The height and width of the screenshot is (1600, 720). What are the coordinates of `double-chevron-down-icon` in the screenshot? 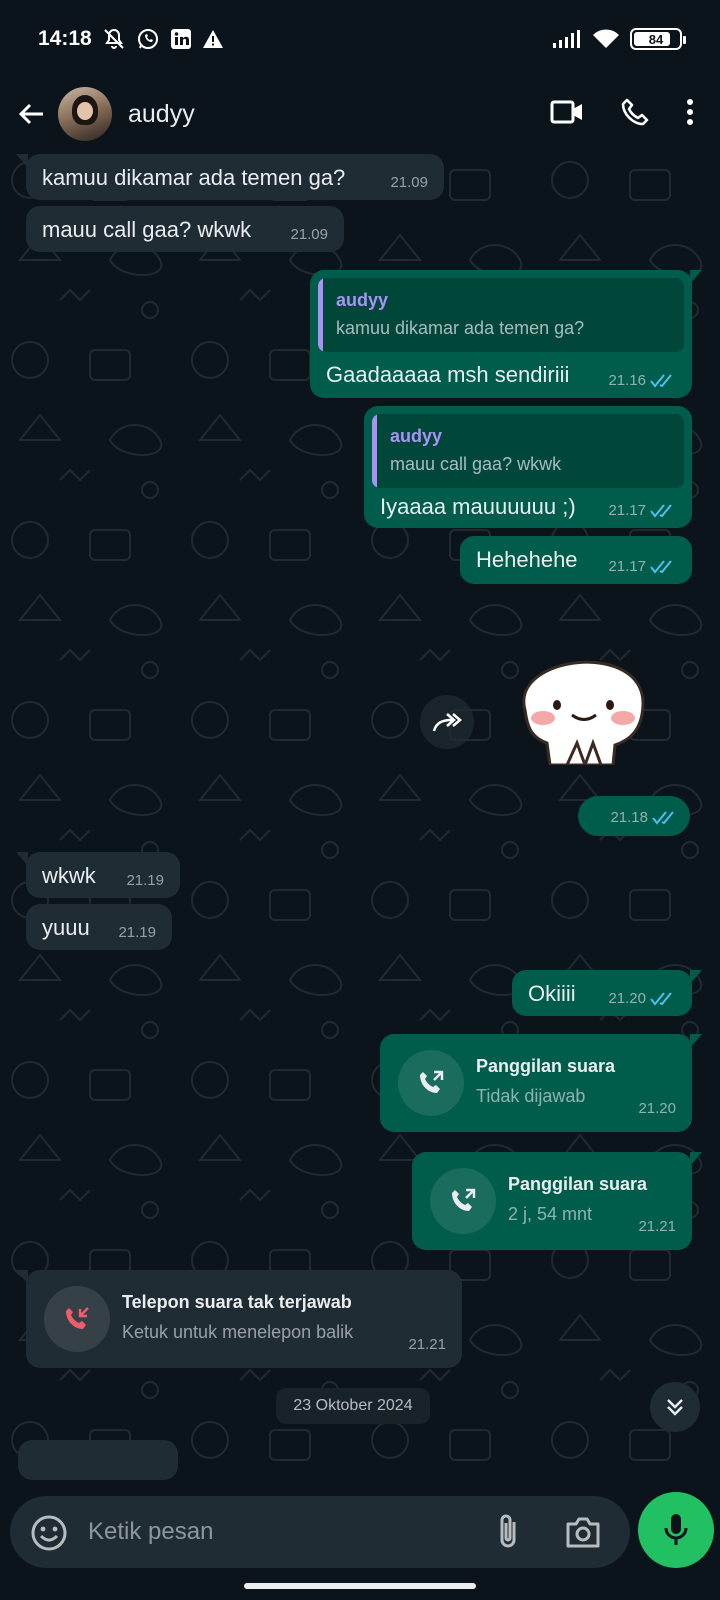 It's located at (675, 1407).